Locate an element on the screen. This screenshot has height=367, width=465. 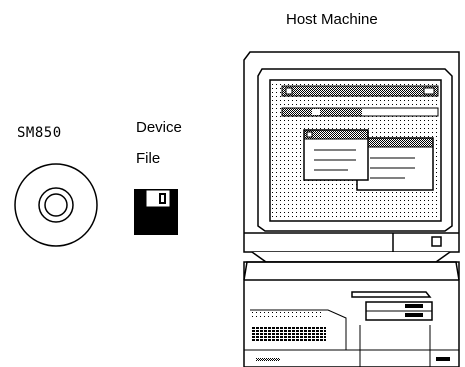
cd-disc-icon is located at coordinates (56, 205).